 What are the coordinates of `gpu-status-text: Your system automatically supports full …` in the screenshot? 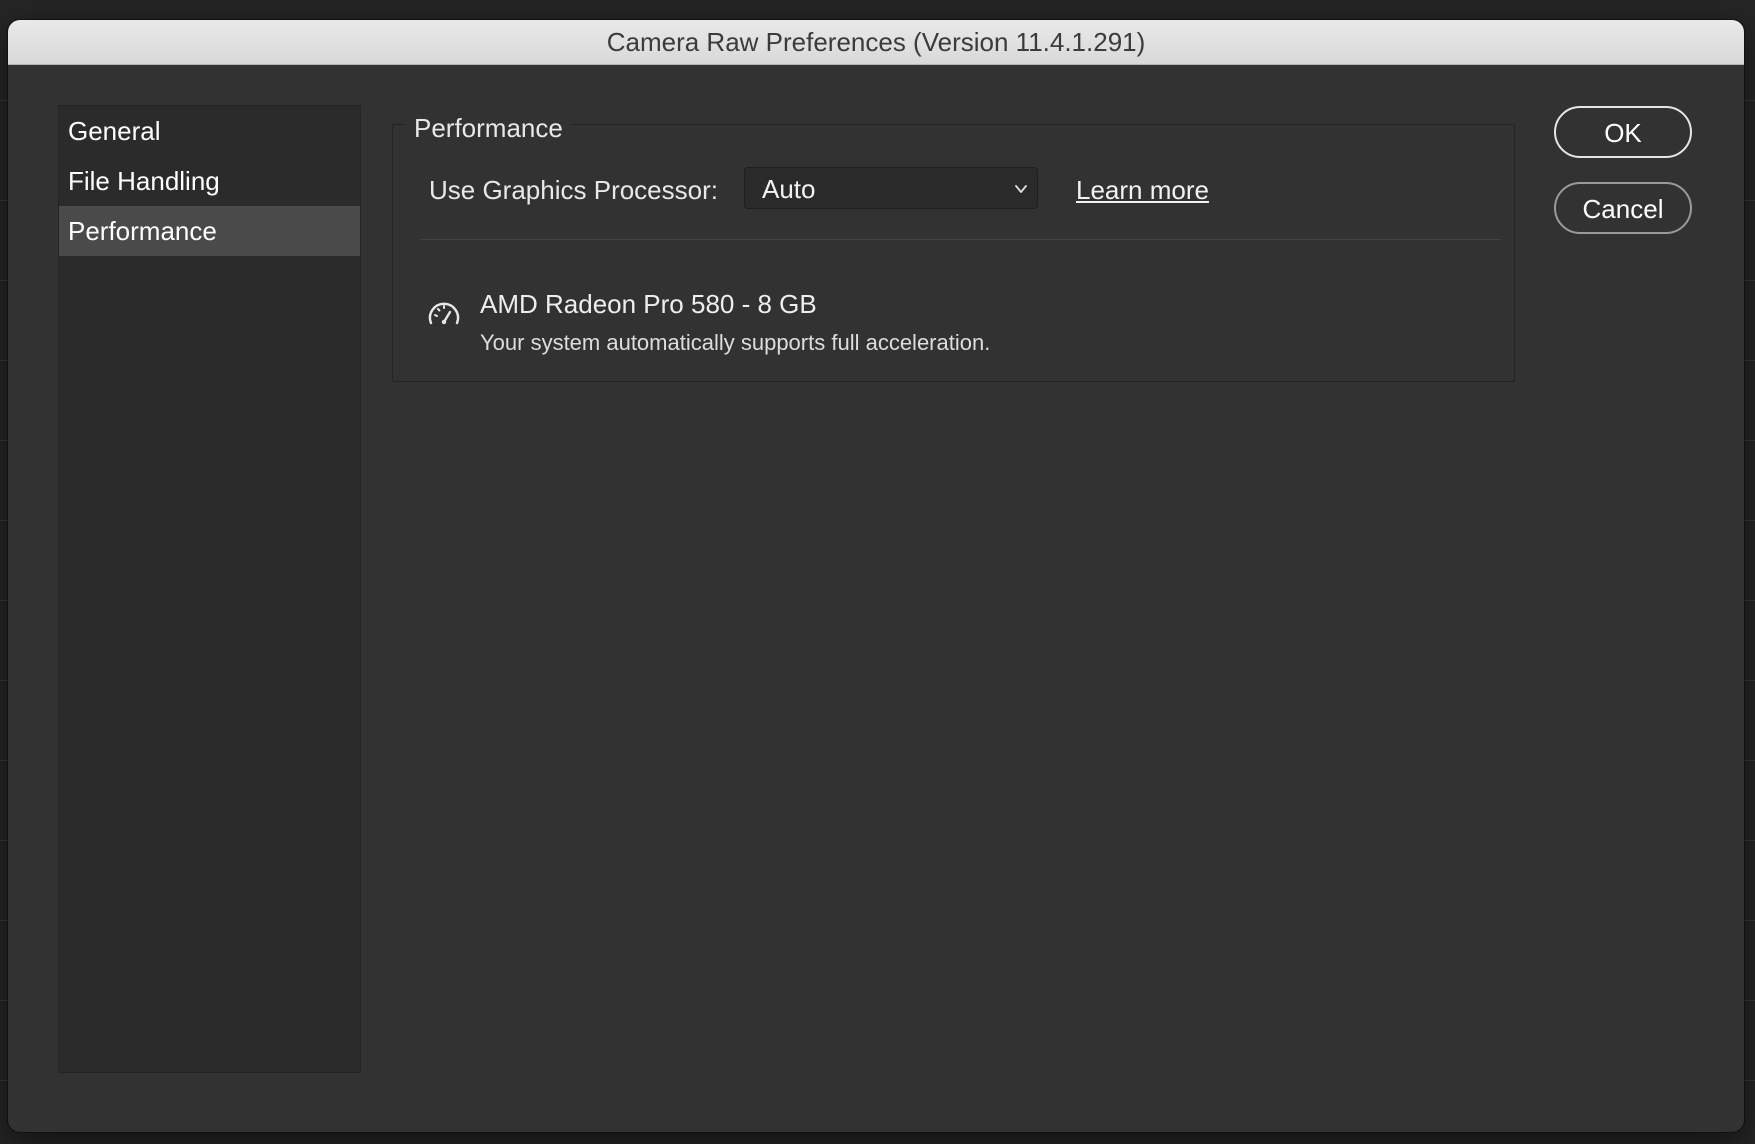 It's located at (735, 342).